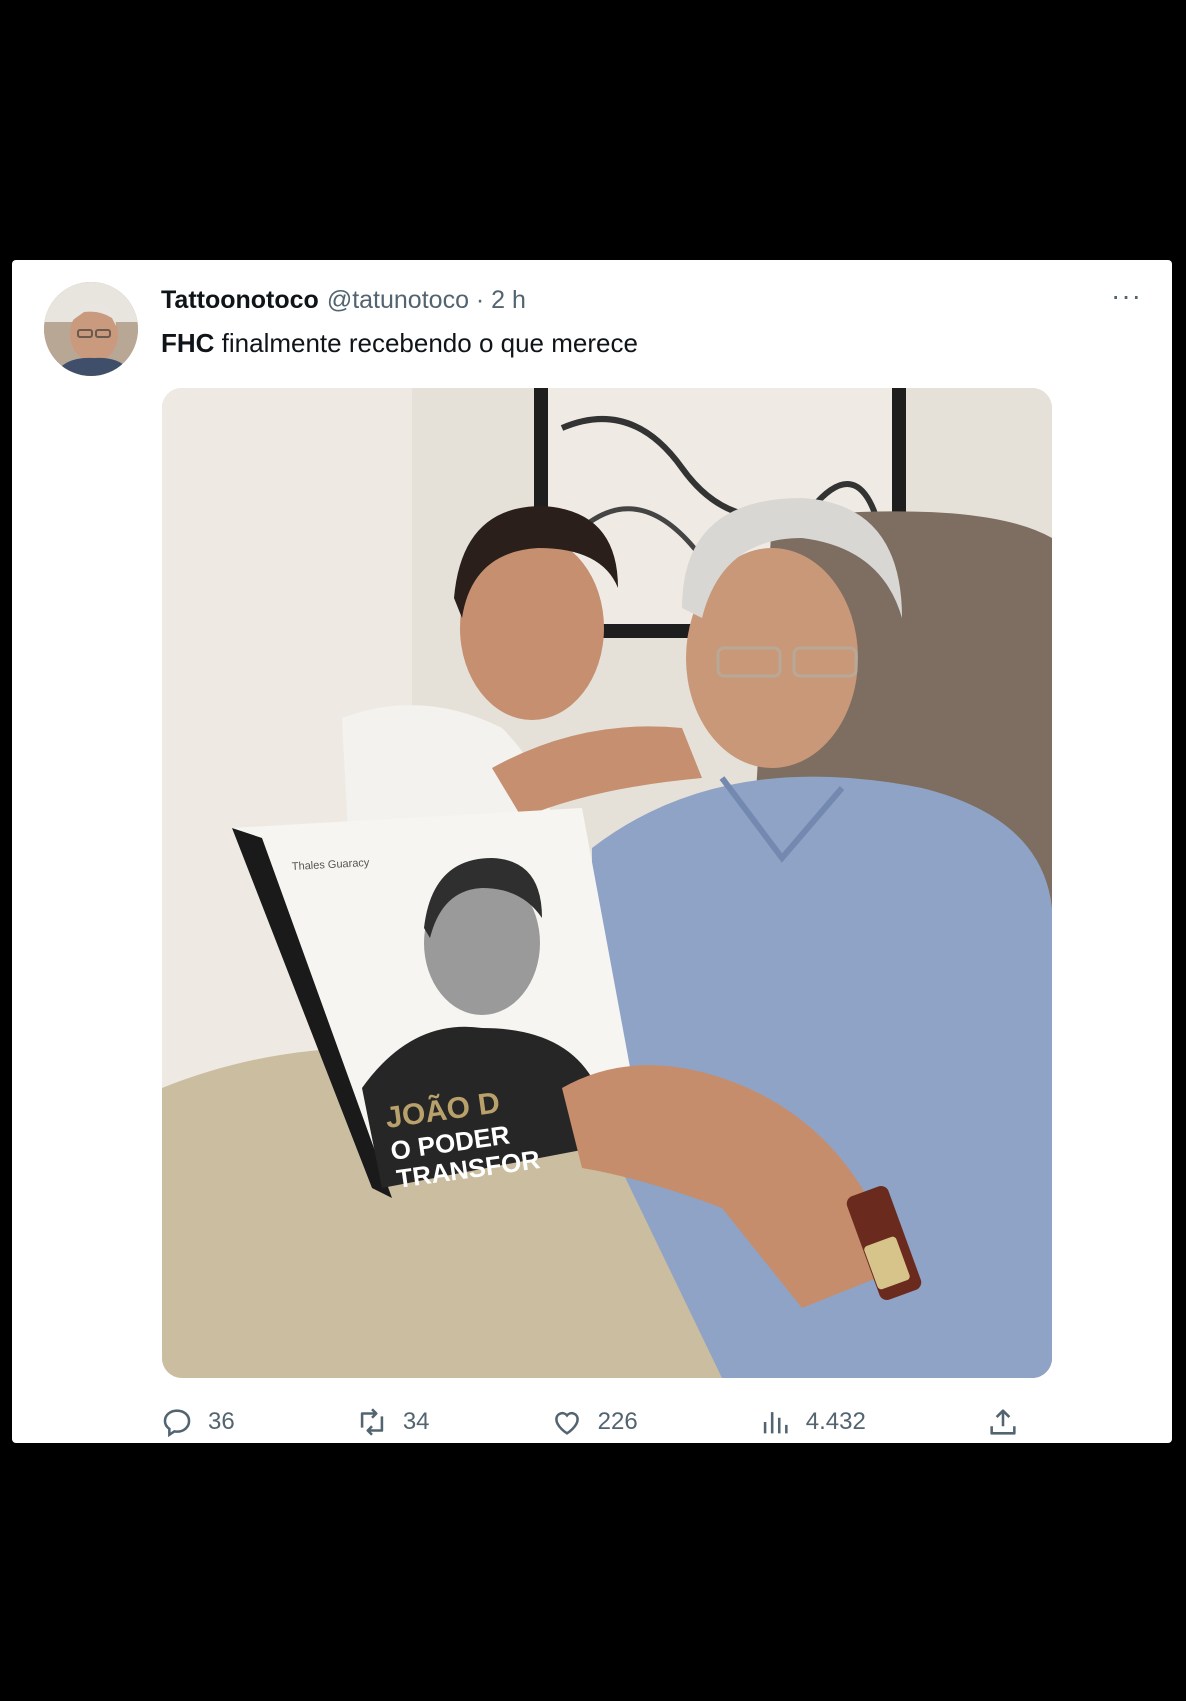  Describe the element at coordinates (240, 300) in the screenshot. I see `display-name: Tattoonotoco` at that location.